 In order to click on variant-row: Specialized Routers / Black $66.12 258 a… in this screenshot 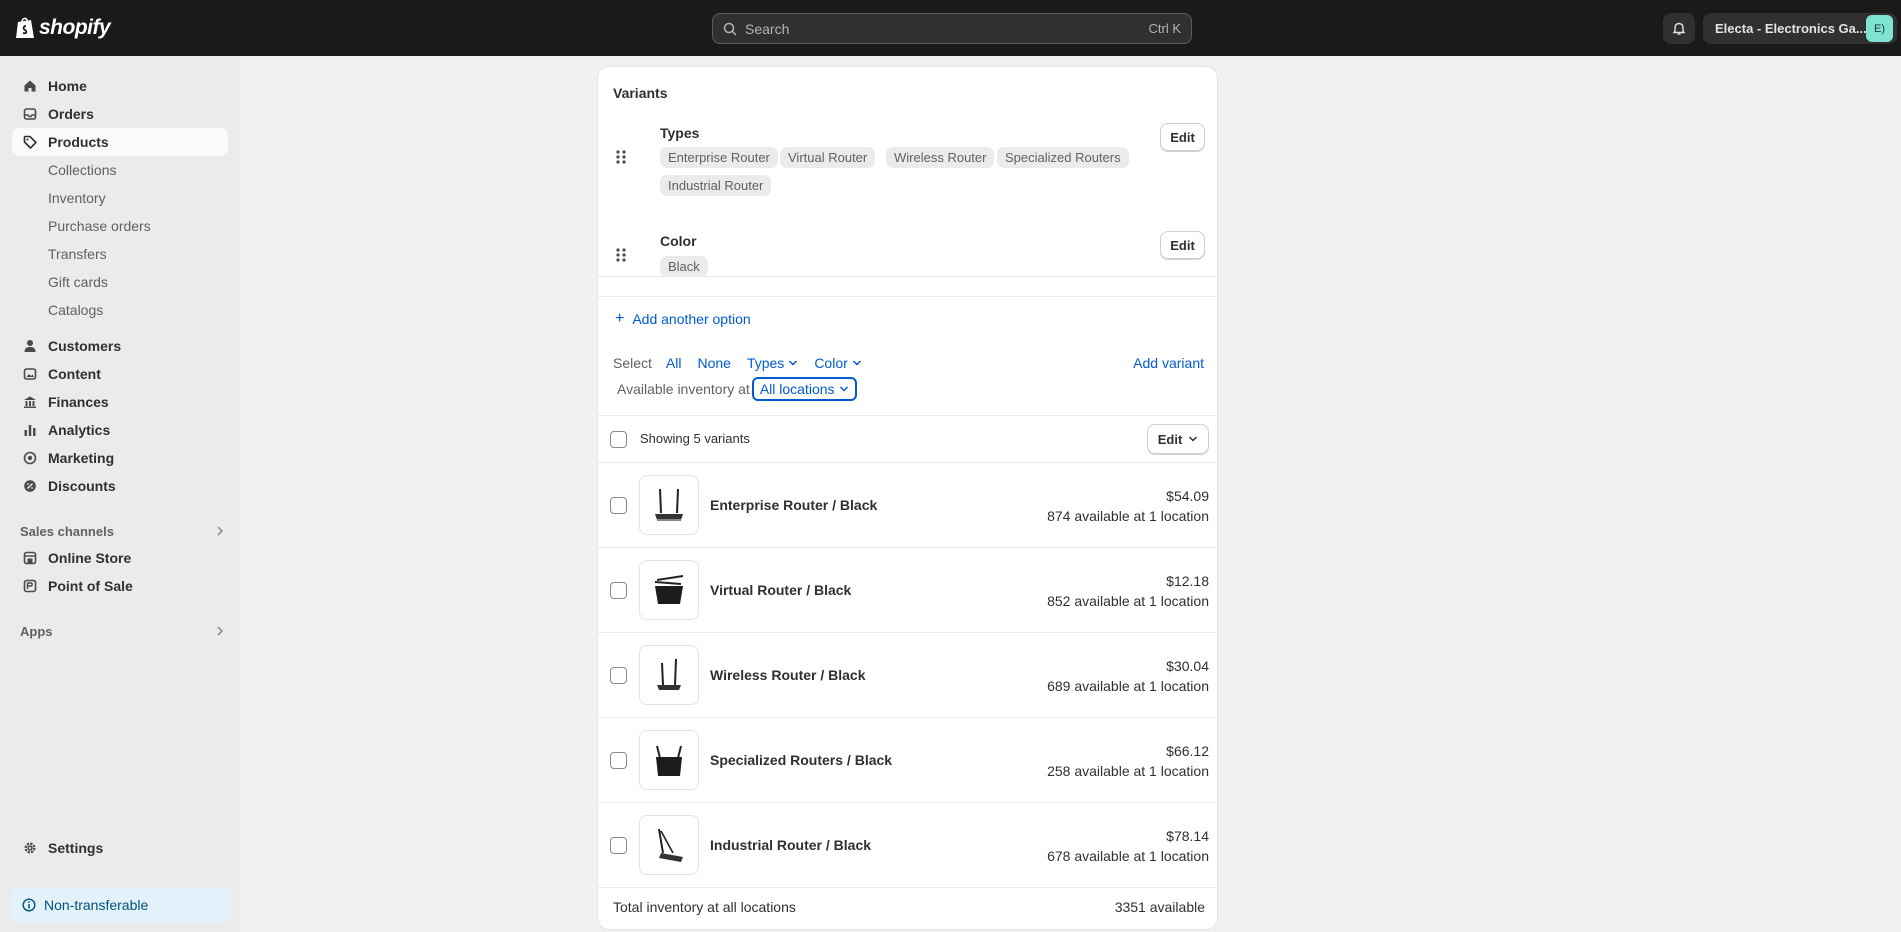, I will do `click(907, 760)`.